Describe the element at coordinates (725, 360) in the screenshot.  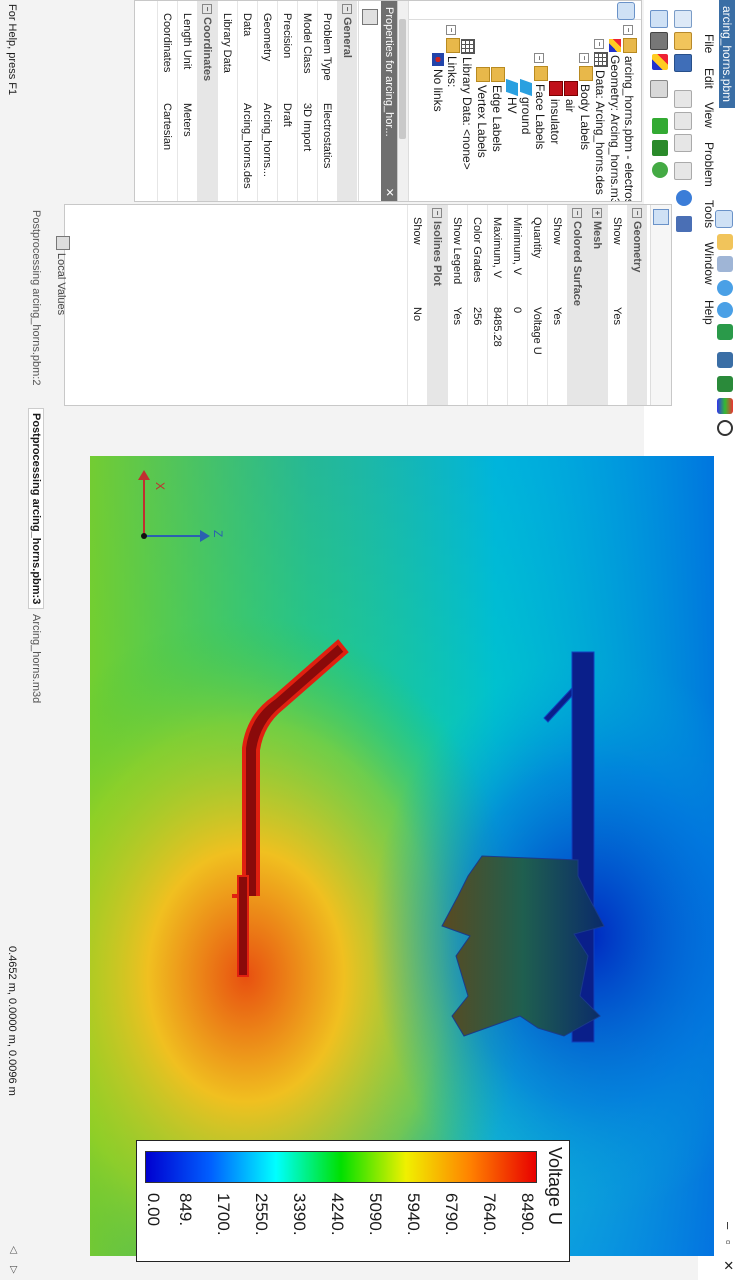
I see `view-layout-icon` at that location.